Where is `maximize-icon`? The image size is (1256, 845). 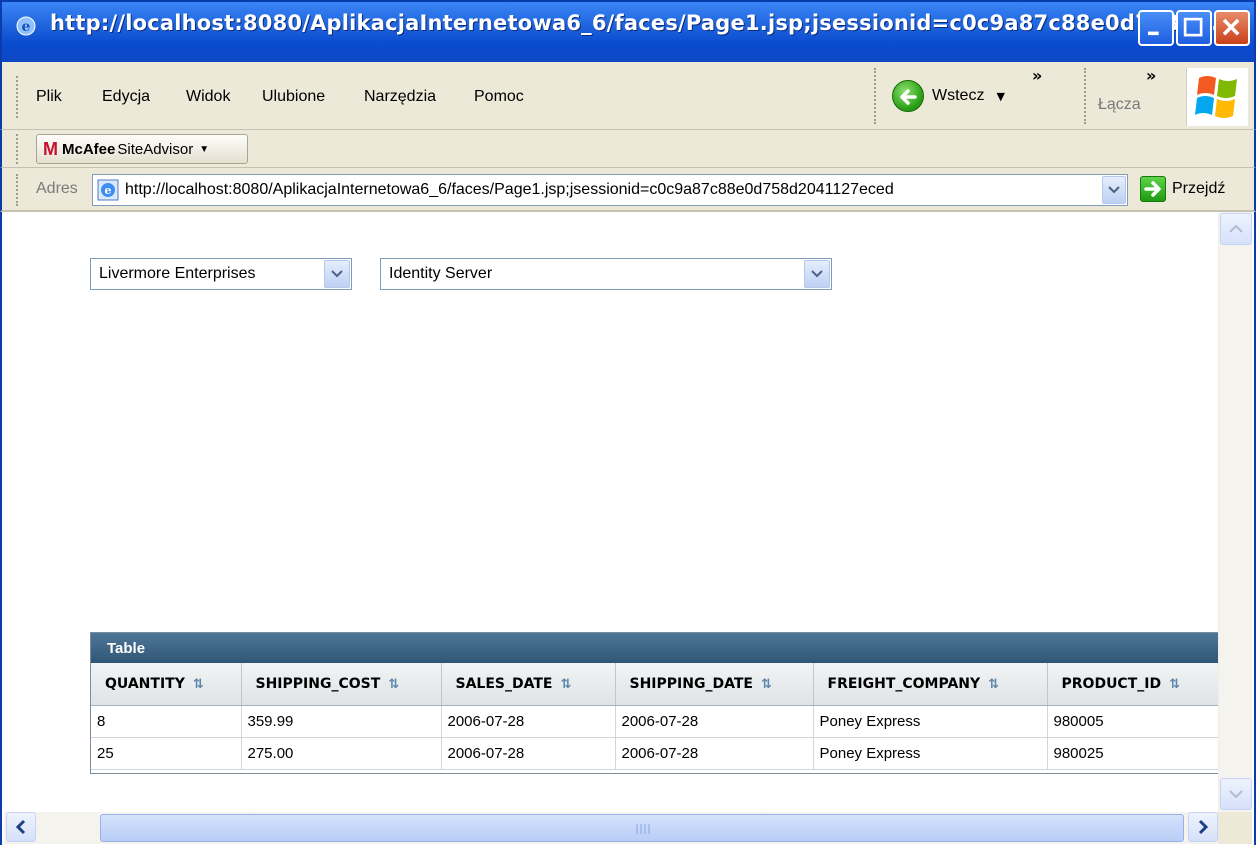 maximize-icon is located at coordinates (1193, 27).